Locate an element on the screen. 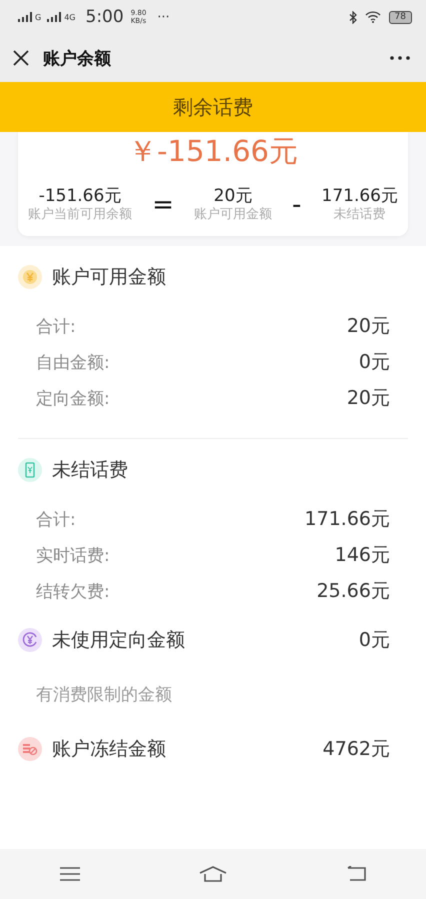  section-title: 账户可用金额 is located at coordinates (109, 277).